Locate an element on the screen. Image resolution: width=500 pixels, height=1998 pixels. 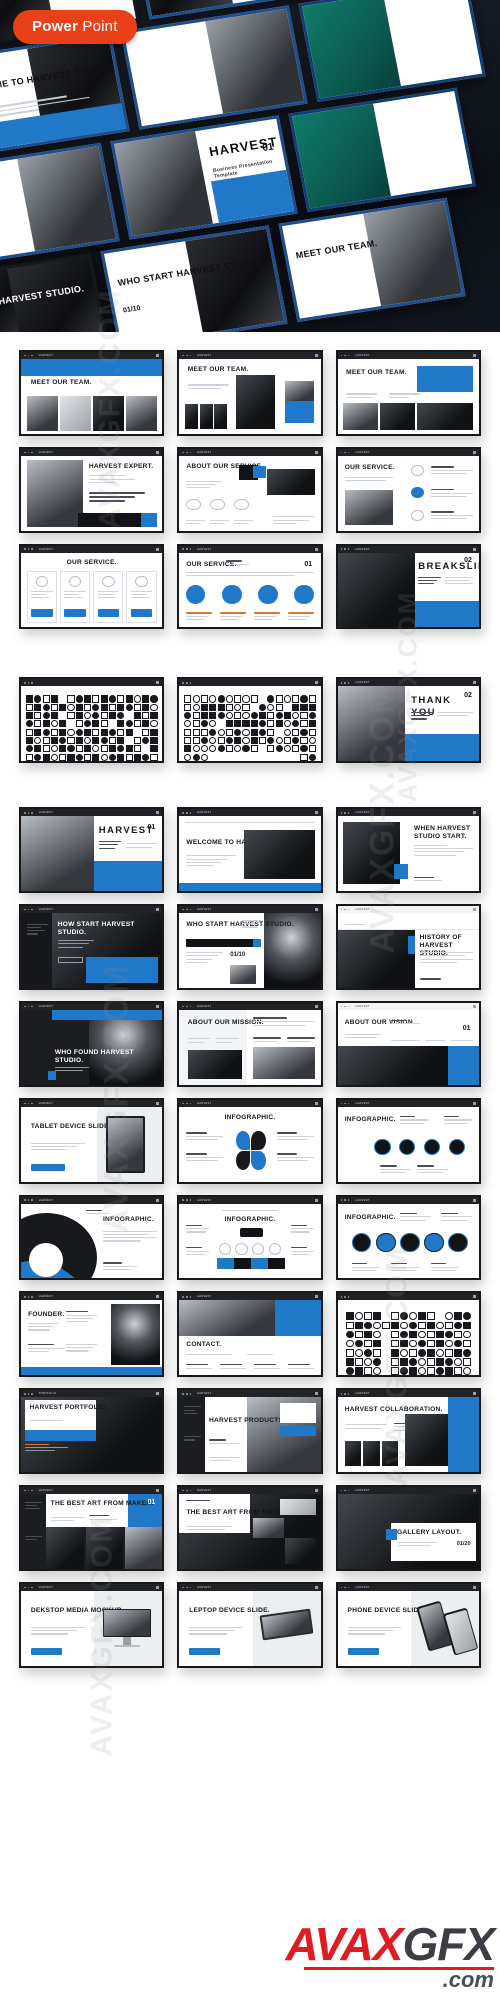
slide-title: HARVEST PRODUCTS. is located at coordinates (247, 1420).